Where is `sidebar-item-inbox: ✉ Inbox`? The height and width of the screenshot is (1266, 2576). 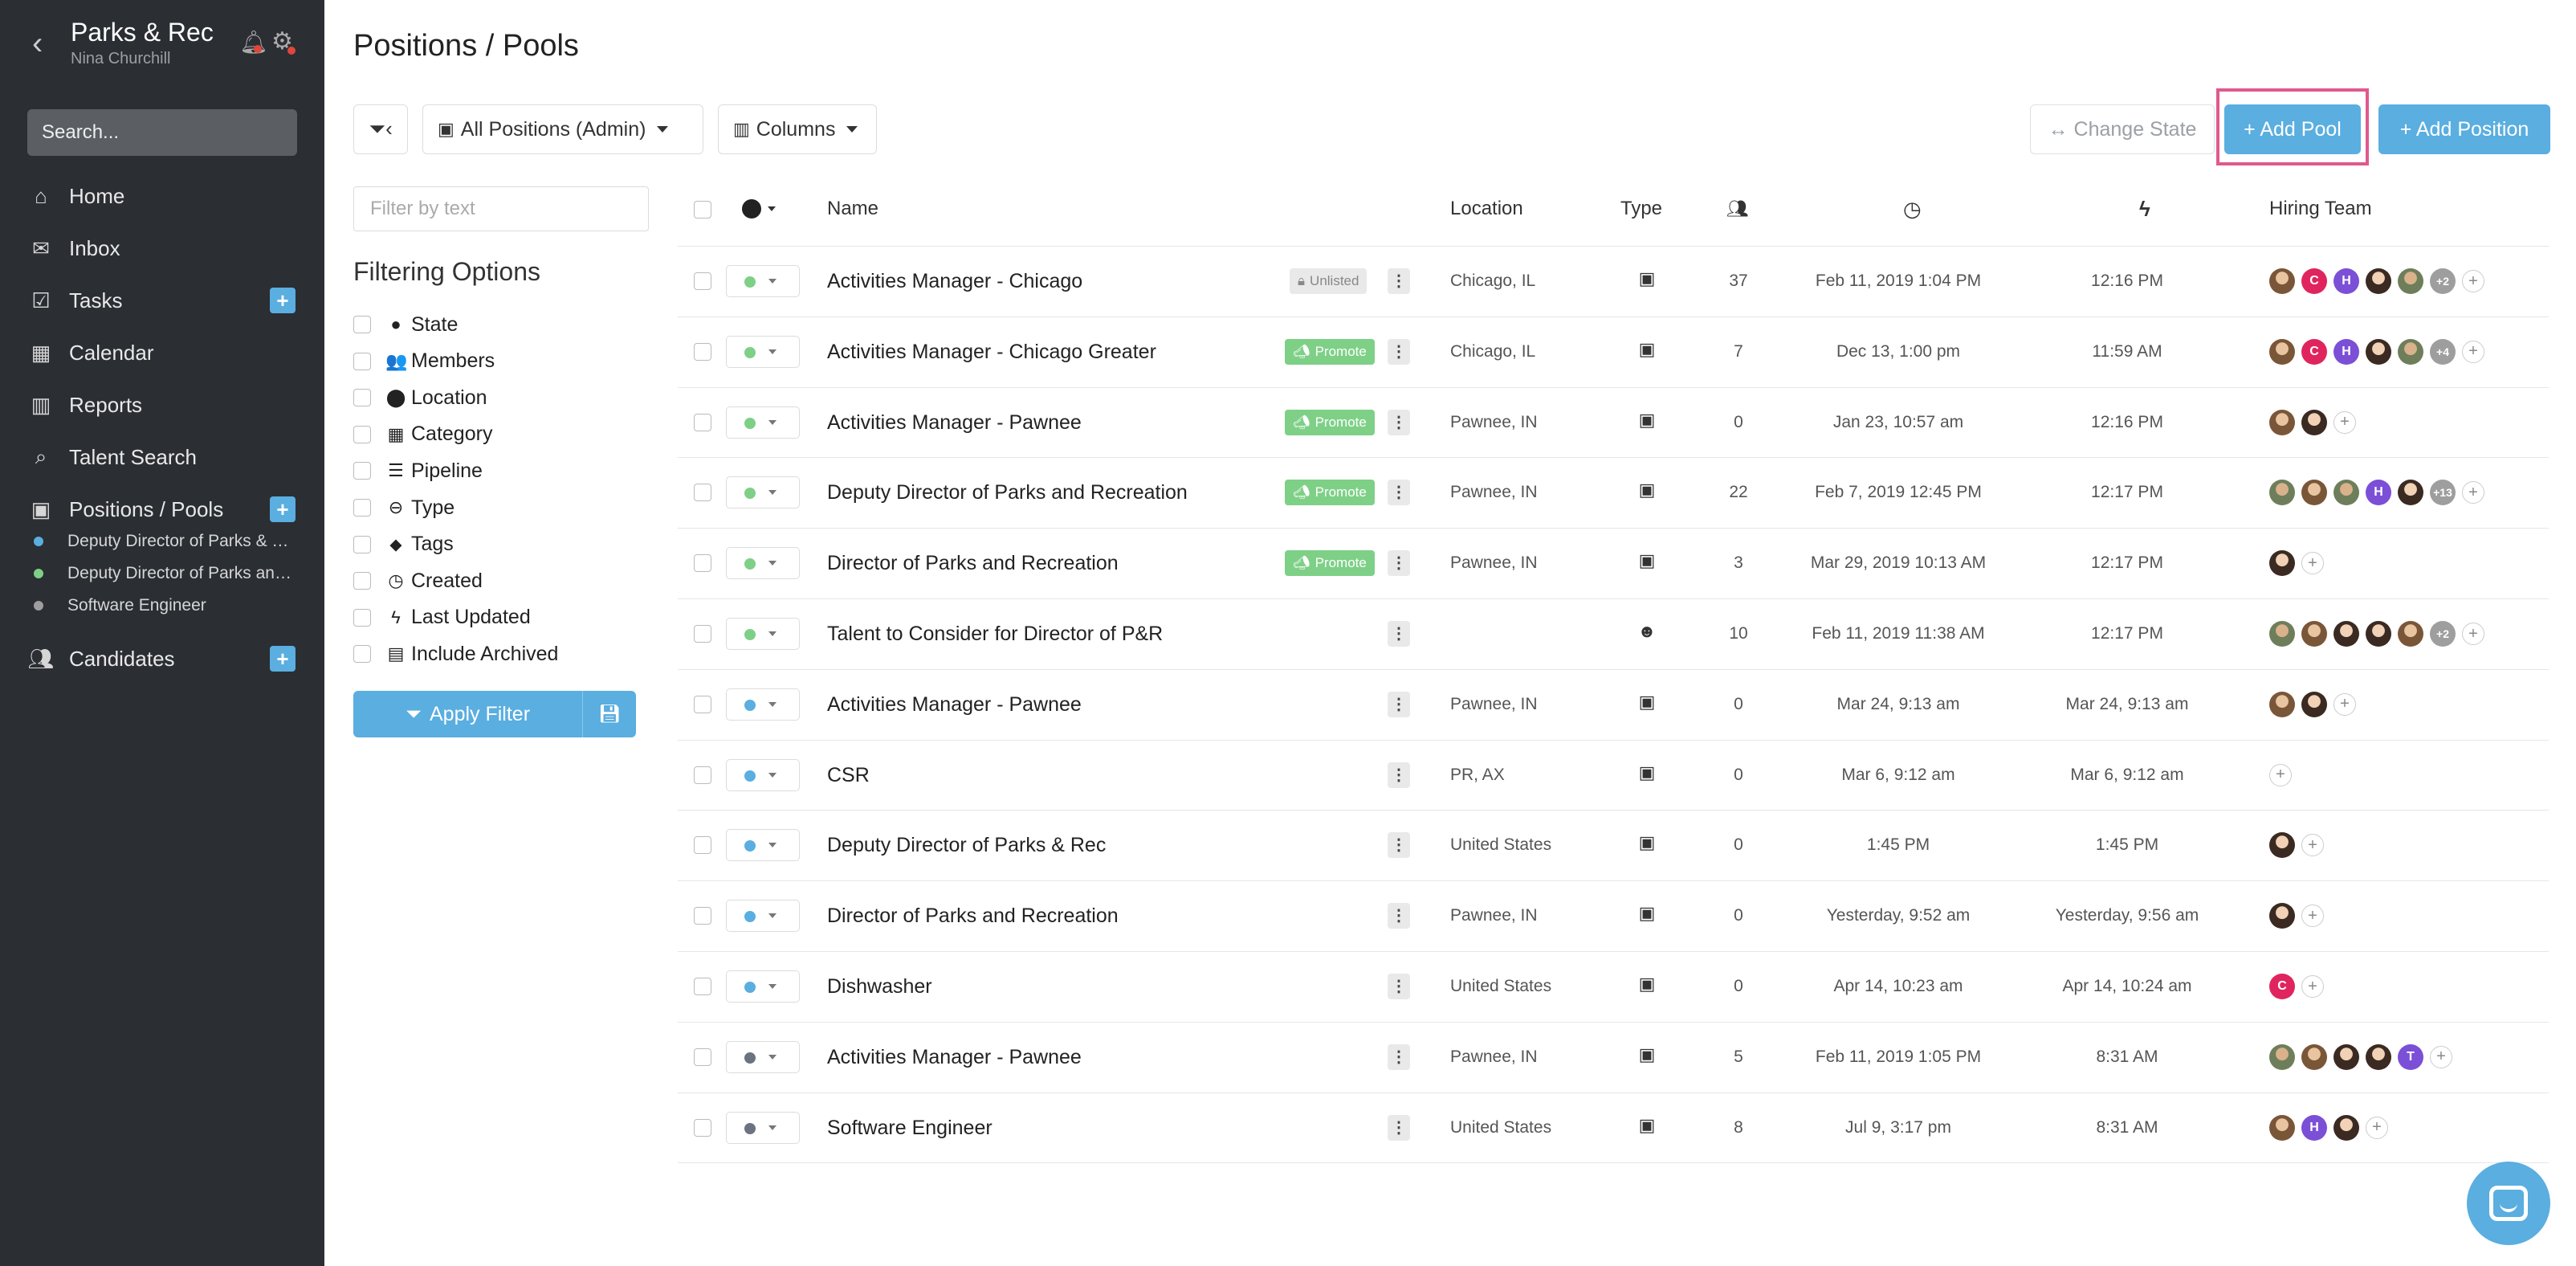 sidebar-item-inbox: ✉ Inbox is located at coordinates (162, 248).